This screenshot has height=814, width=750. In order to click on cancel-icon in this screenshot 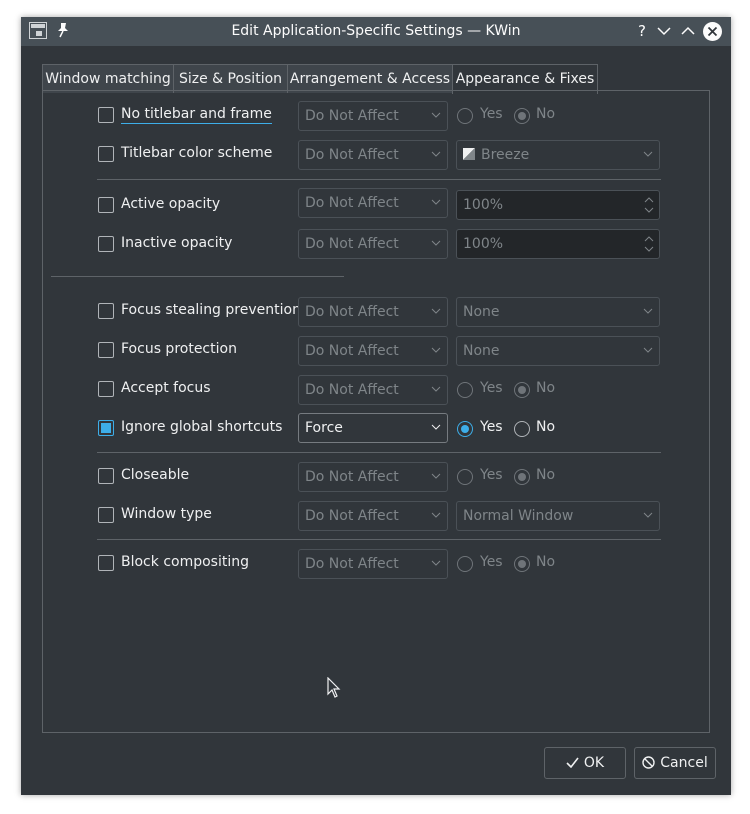, I will do `click(648, 762)`.